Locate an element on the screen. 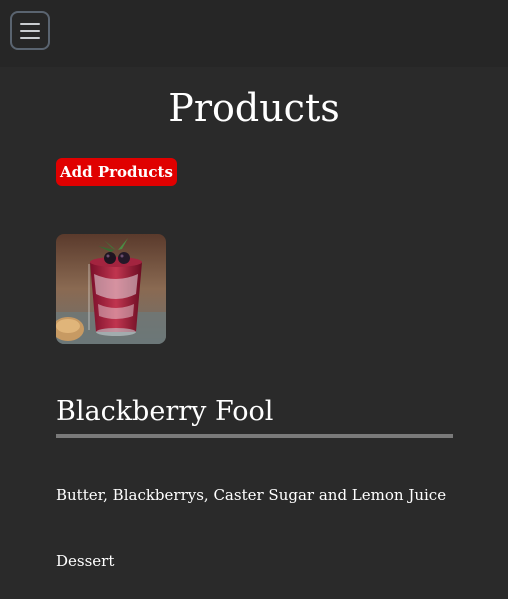 The width and height of the screenshot is (508, 599). hamburger-menu-icon is located at coordinates (30, 23).